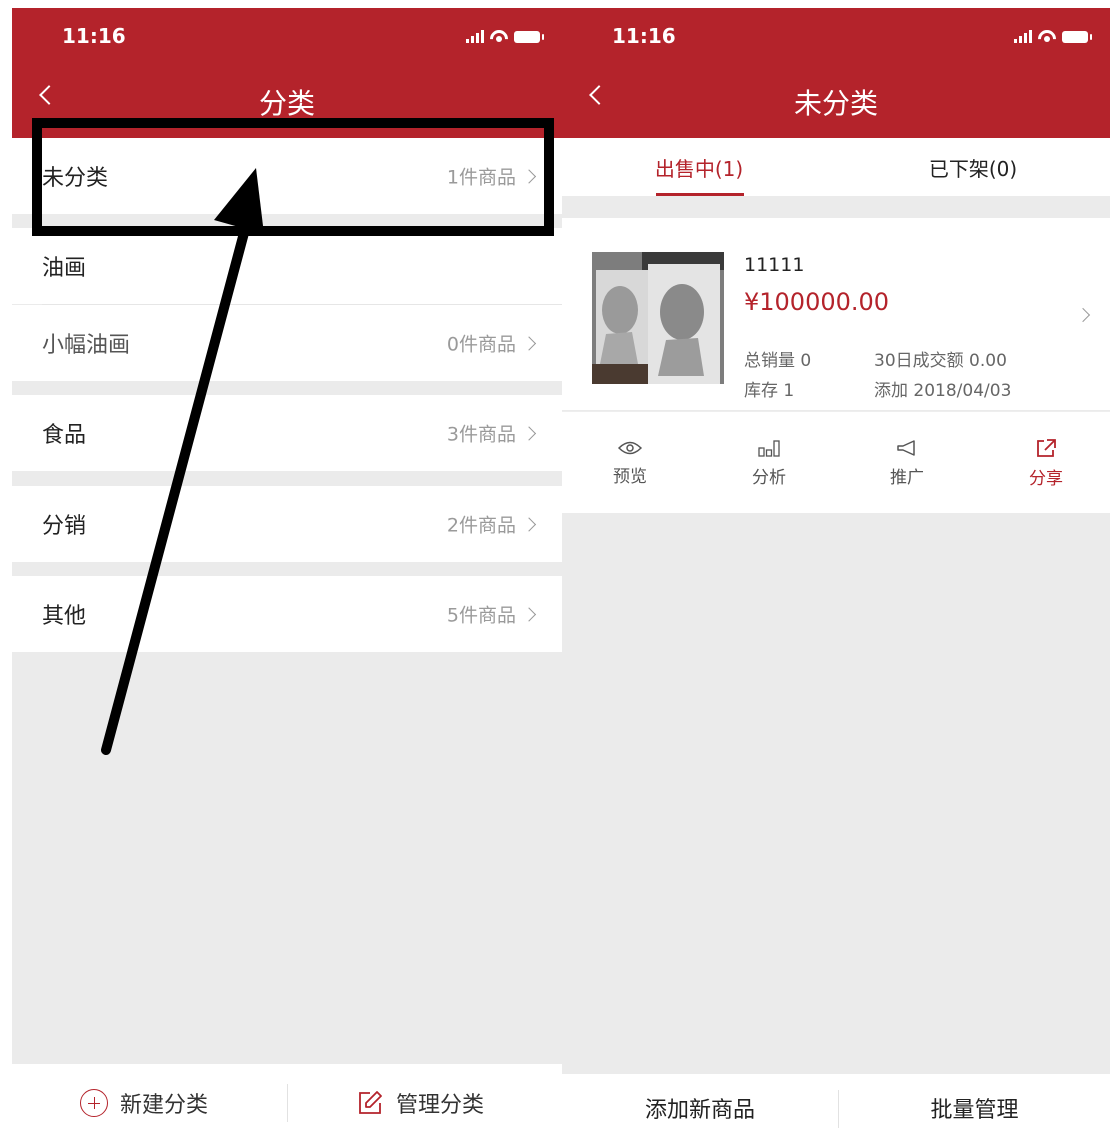 The height and width of the screenshot is (1142, 1110). Describe the element at coordinates (1046, 463) in the screenshot. I see `share-button: 分享` at that location.